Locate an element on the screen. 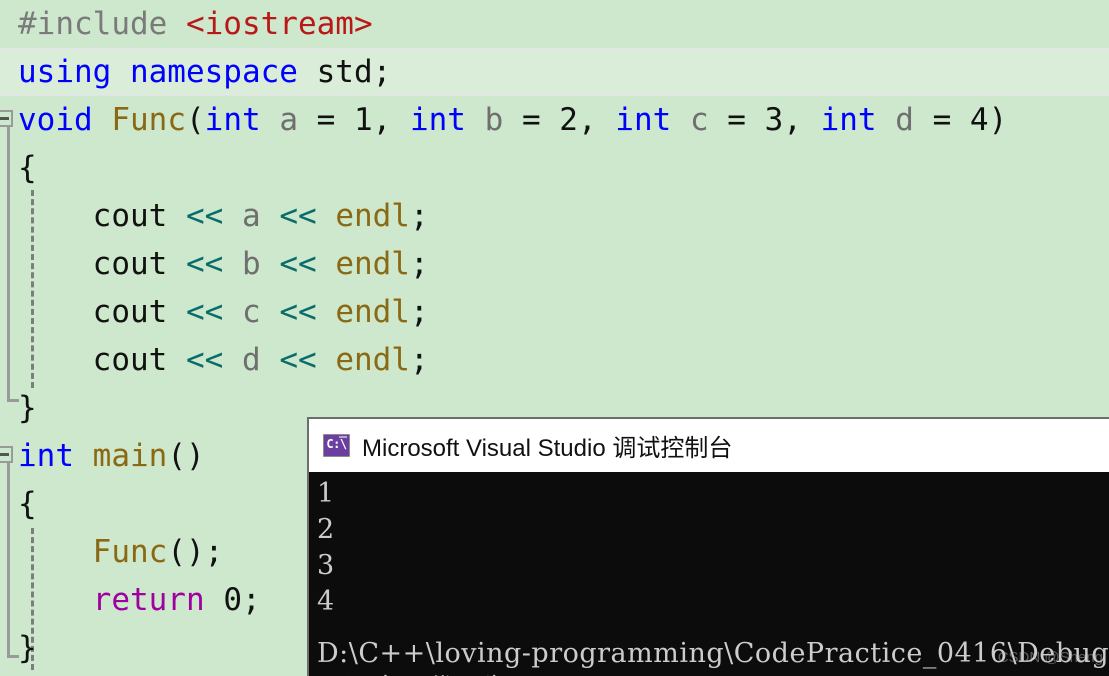 This screenshot has height=676, width=1109. line-cout-b: cout << b << endl; is located at coordinates (554, 264).